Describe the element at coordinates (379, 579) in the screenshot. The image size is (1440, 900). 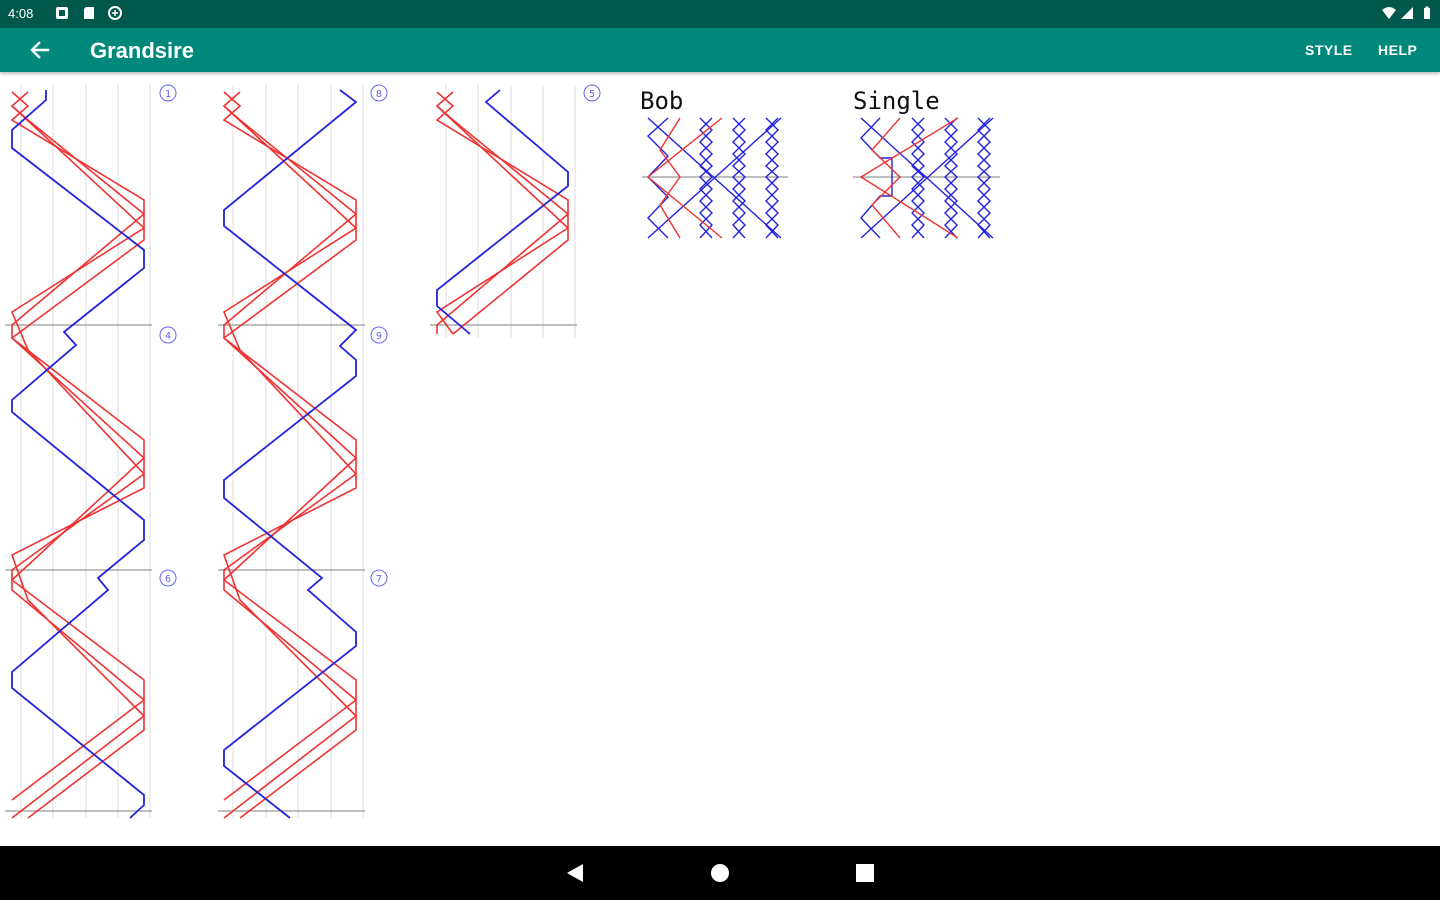
I see `lead-number-7: 7` at that location.